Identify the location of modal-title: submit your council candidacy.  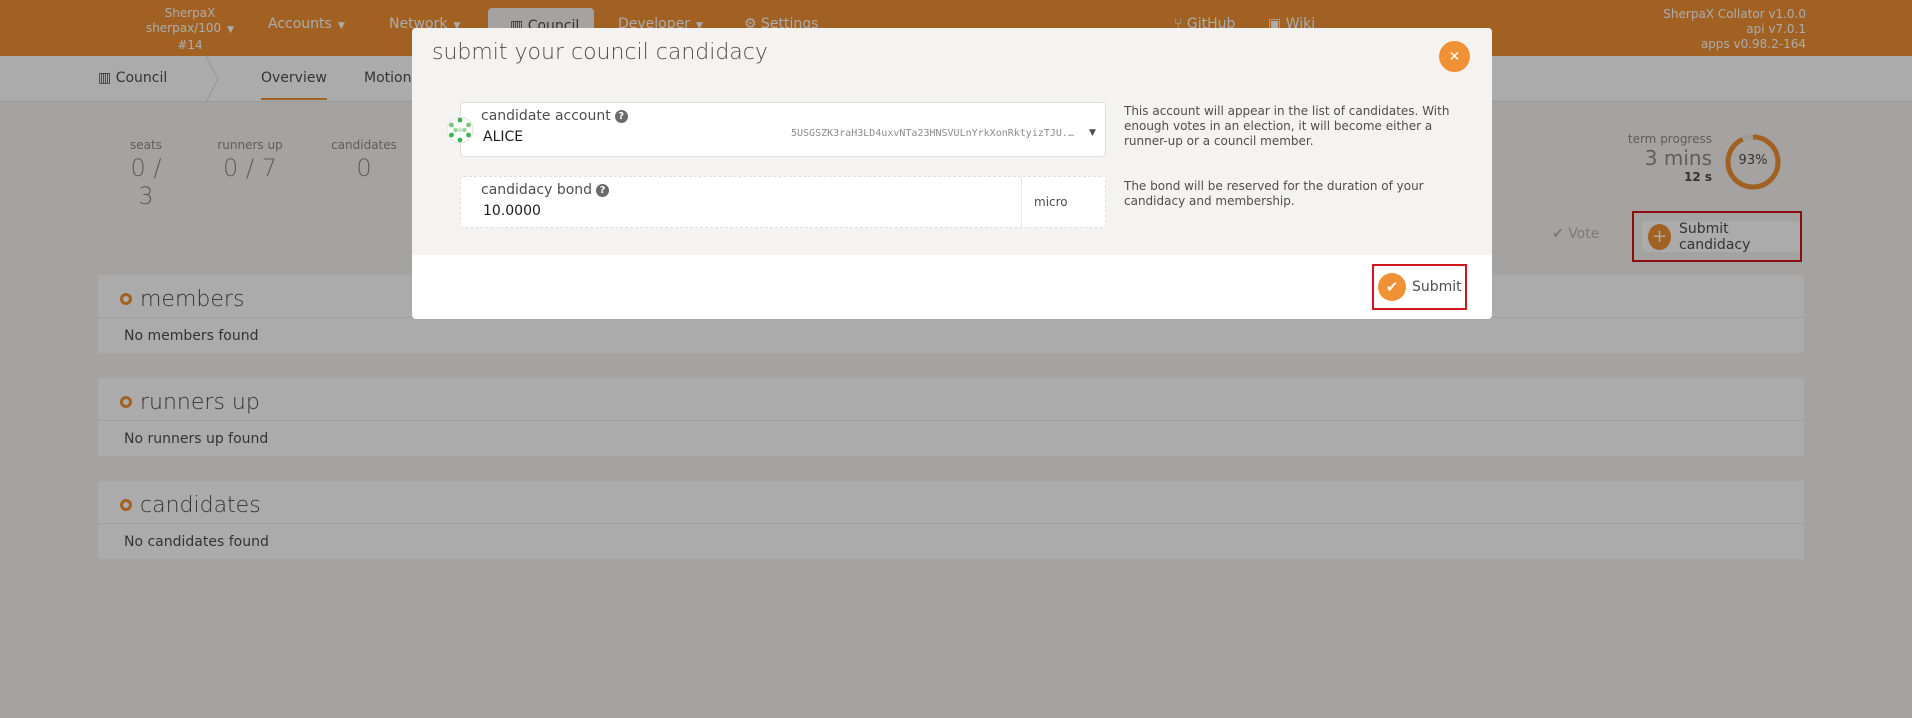
(600, 52).